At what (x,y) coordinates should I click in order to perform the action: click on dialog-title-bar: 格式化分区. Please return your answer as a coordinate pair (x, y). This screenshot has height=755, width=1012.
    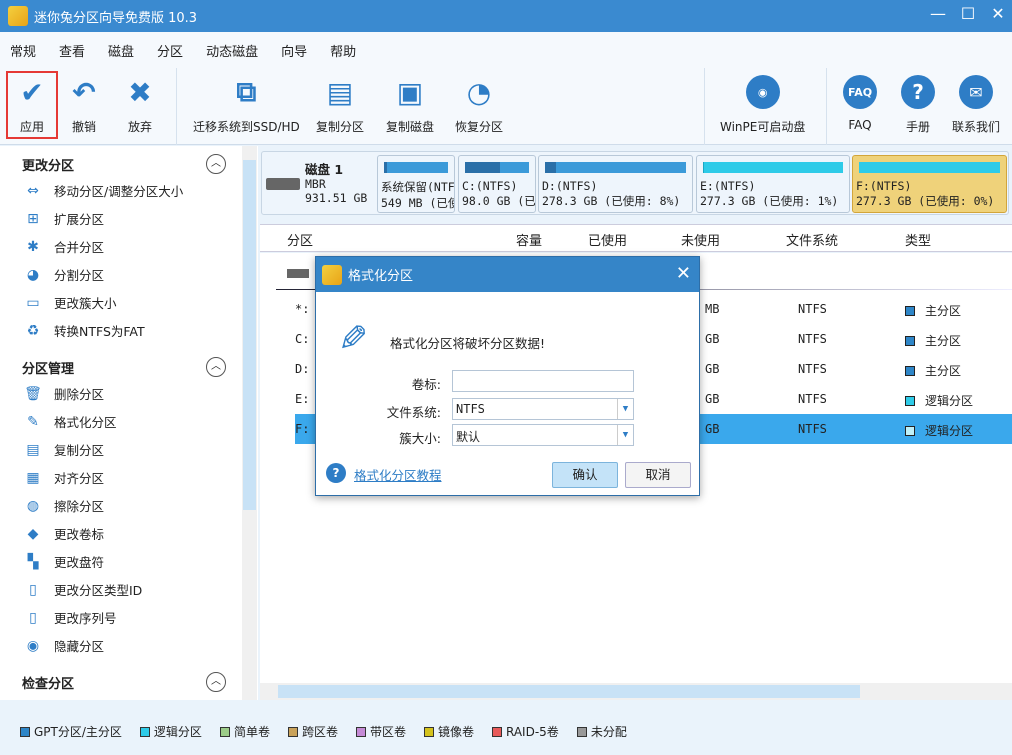
    Looking at the image, I should click on (507, 274).